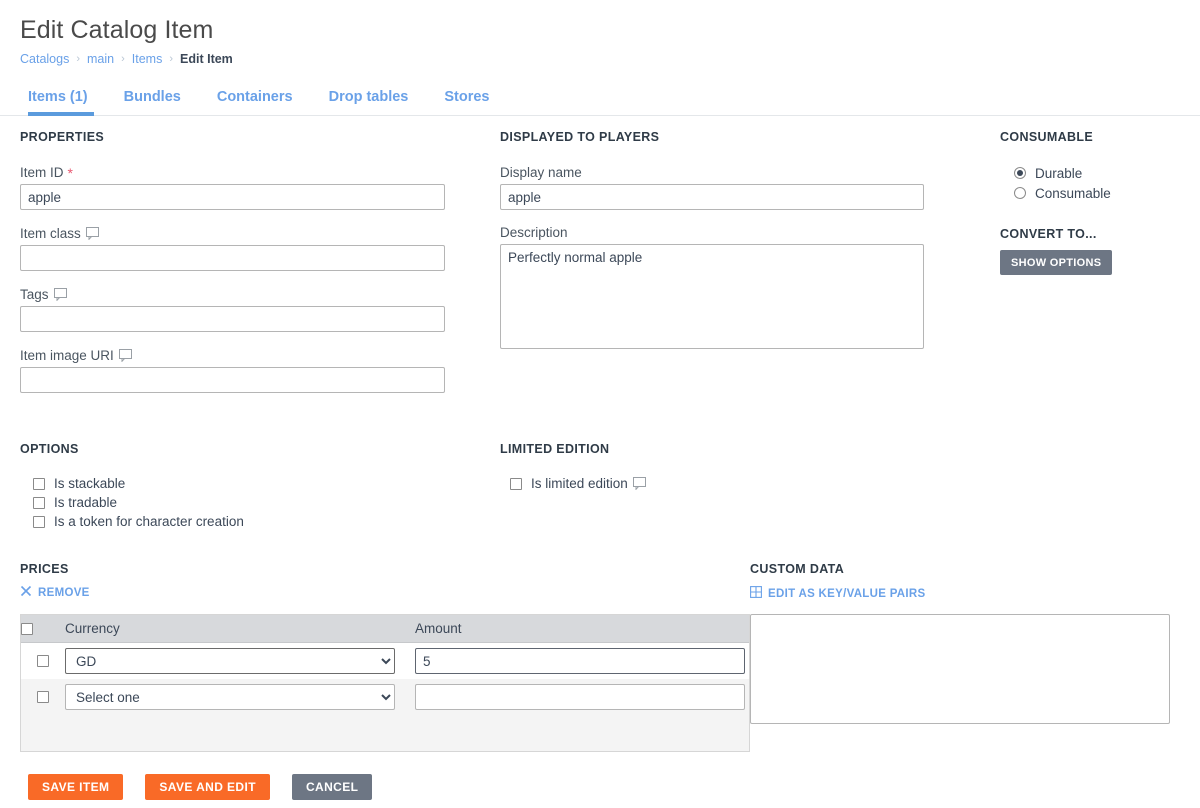 Image resolution: width=1200 pixels, height=808 pixels. I want to click on prices-table-footer-row, so click(385, 733).